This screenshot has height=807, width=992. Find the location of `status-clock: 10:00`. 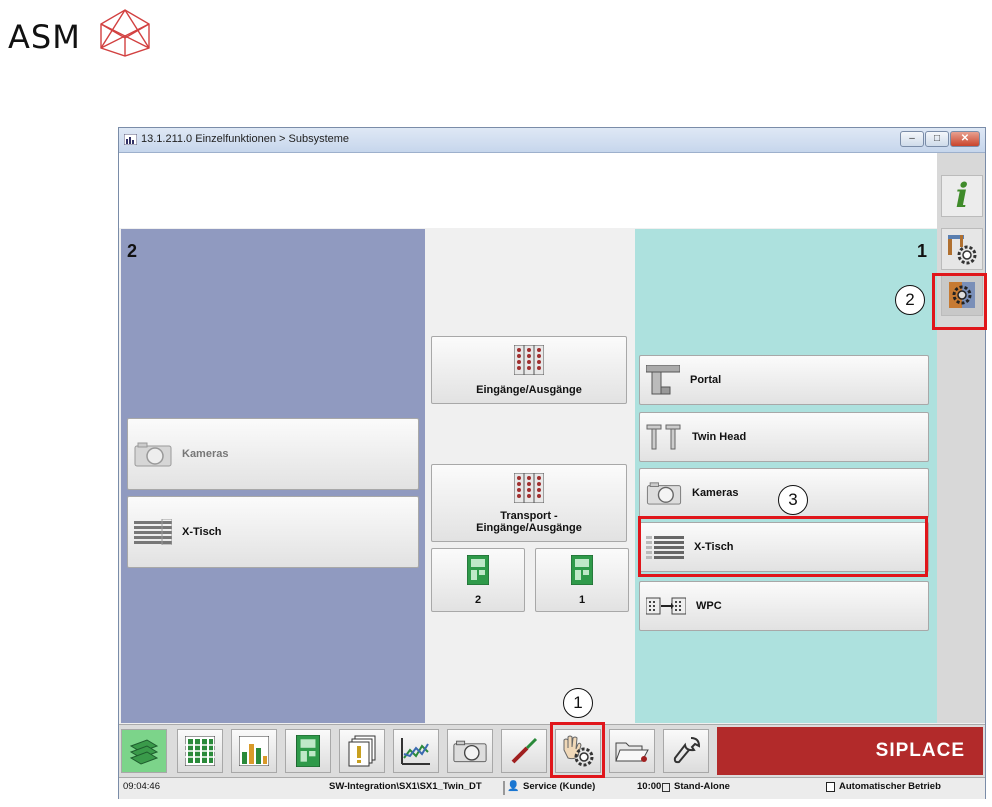

status-clock: 10:00 is located at coordinates (649, 786).